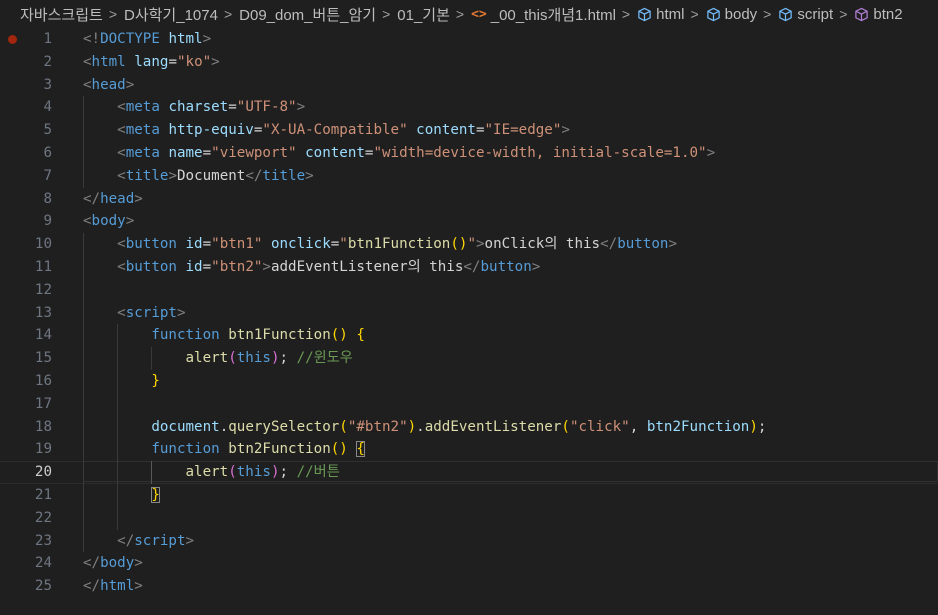 This screenshot has width=938, height=615. What do you see at coordinates (469, 450) in the screenshot?
I see `code-line: 19 function btn2Function() {` at bounding box center [469, 450].